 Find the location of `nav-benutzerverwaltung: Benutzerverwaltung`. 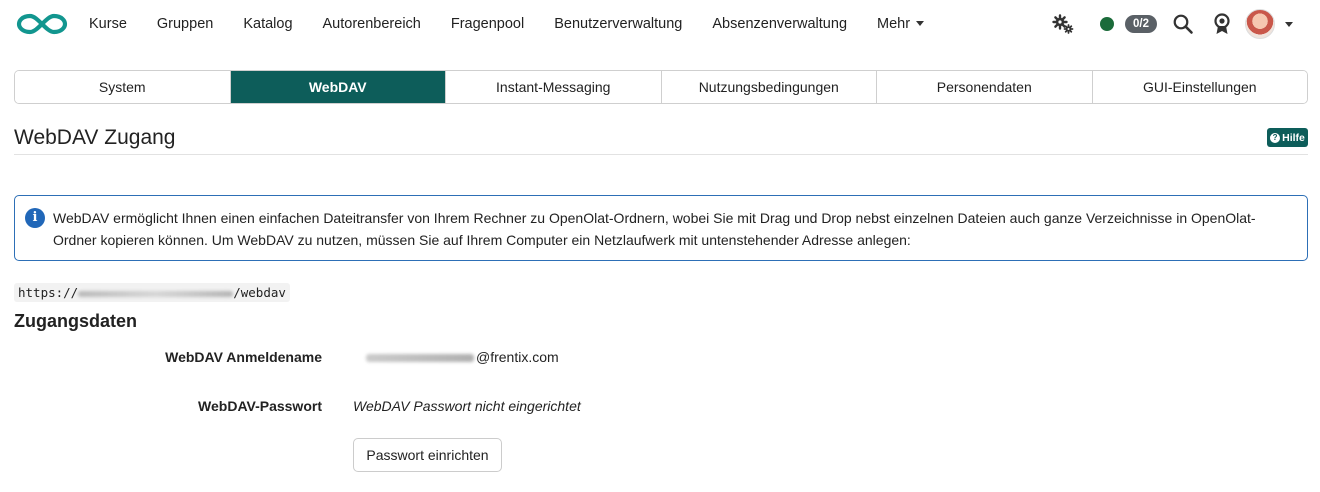

nav-benutzerverwaltung: Benutzerverwaltung is located at coordinates (618, 24).